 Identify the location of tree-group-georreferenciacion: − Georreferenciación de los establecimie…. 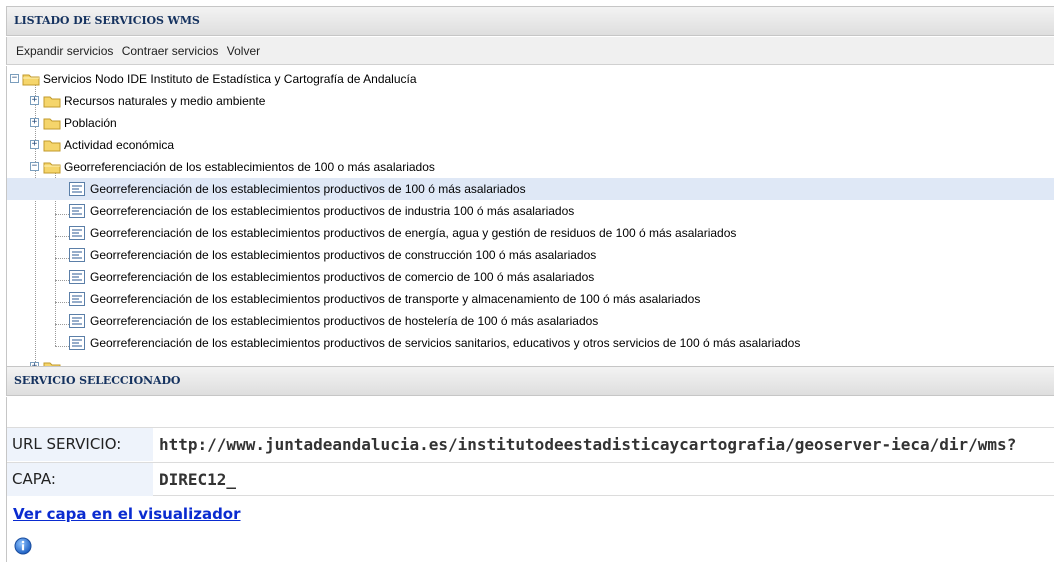
(530, 167).